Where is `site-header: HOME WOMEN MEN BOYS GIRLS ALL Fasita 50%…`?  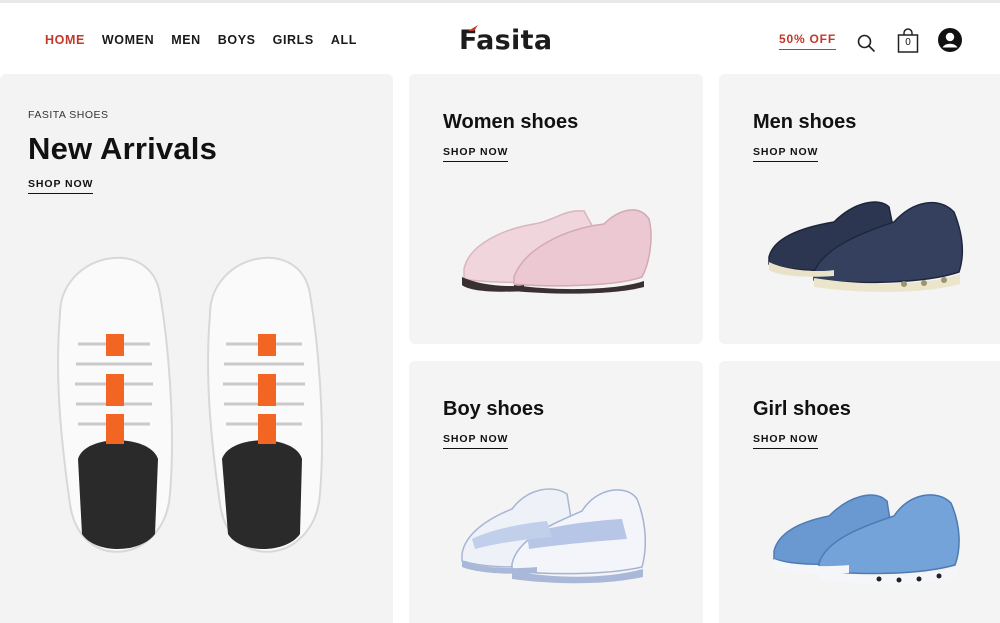 site-header: HOME WOMEN MEN BOYS GIRLS ALL Fasita 50%… is located at coordinates (500, 37).